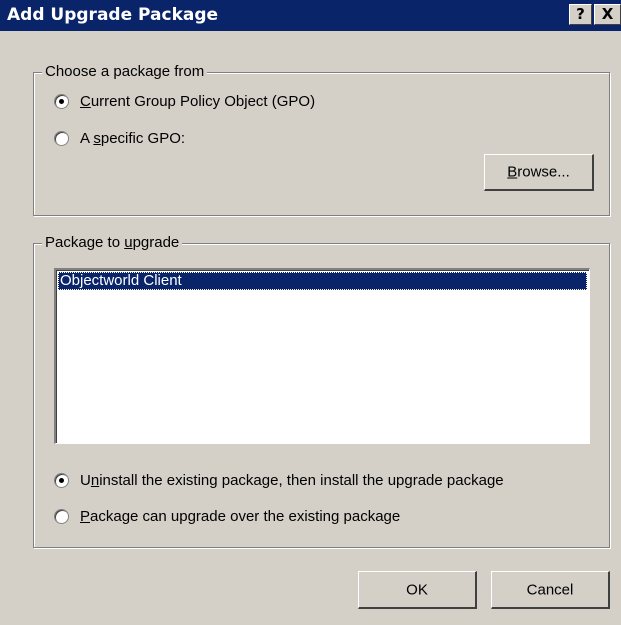  I want to click on radio-current-gpo: Current Group Policy Object (GPO), so click(184, 101).